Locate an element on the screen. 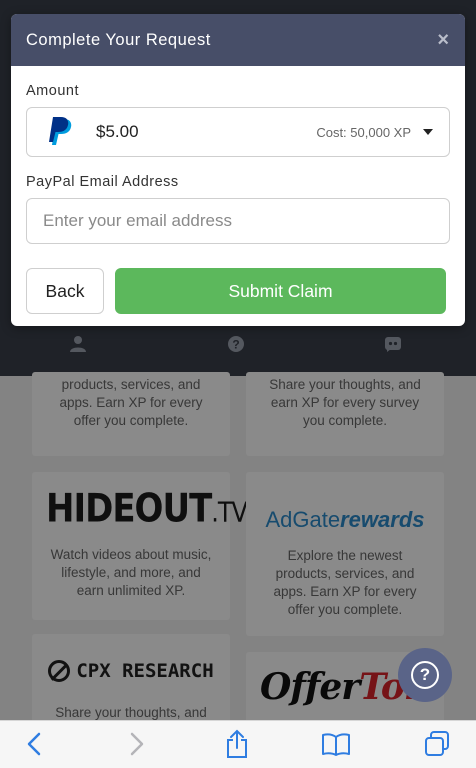  close-icon: × is located at coordinates (443, 40).